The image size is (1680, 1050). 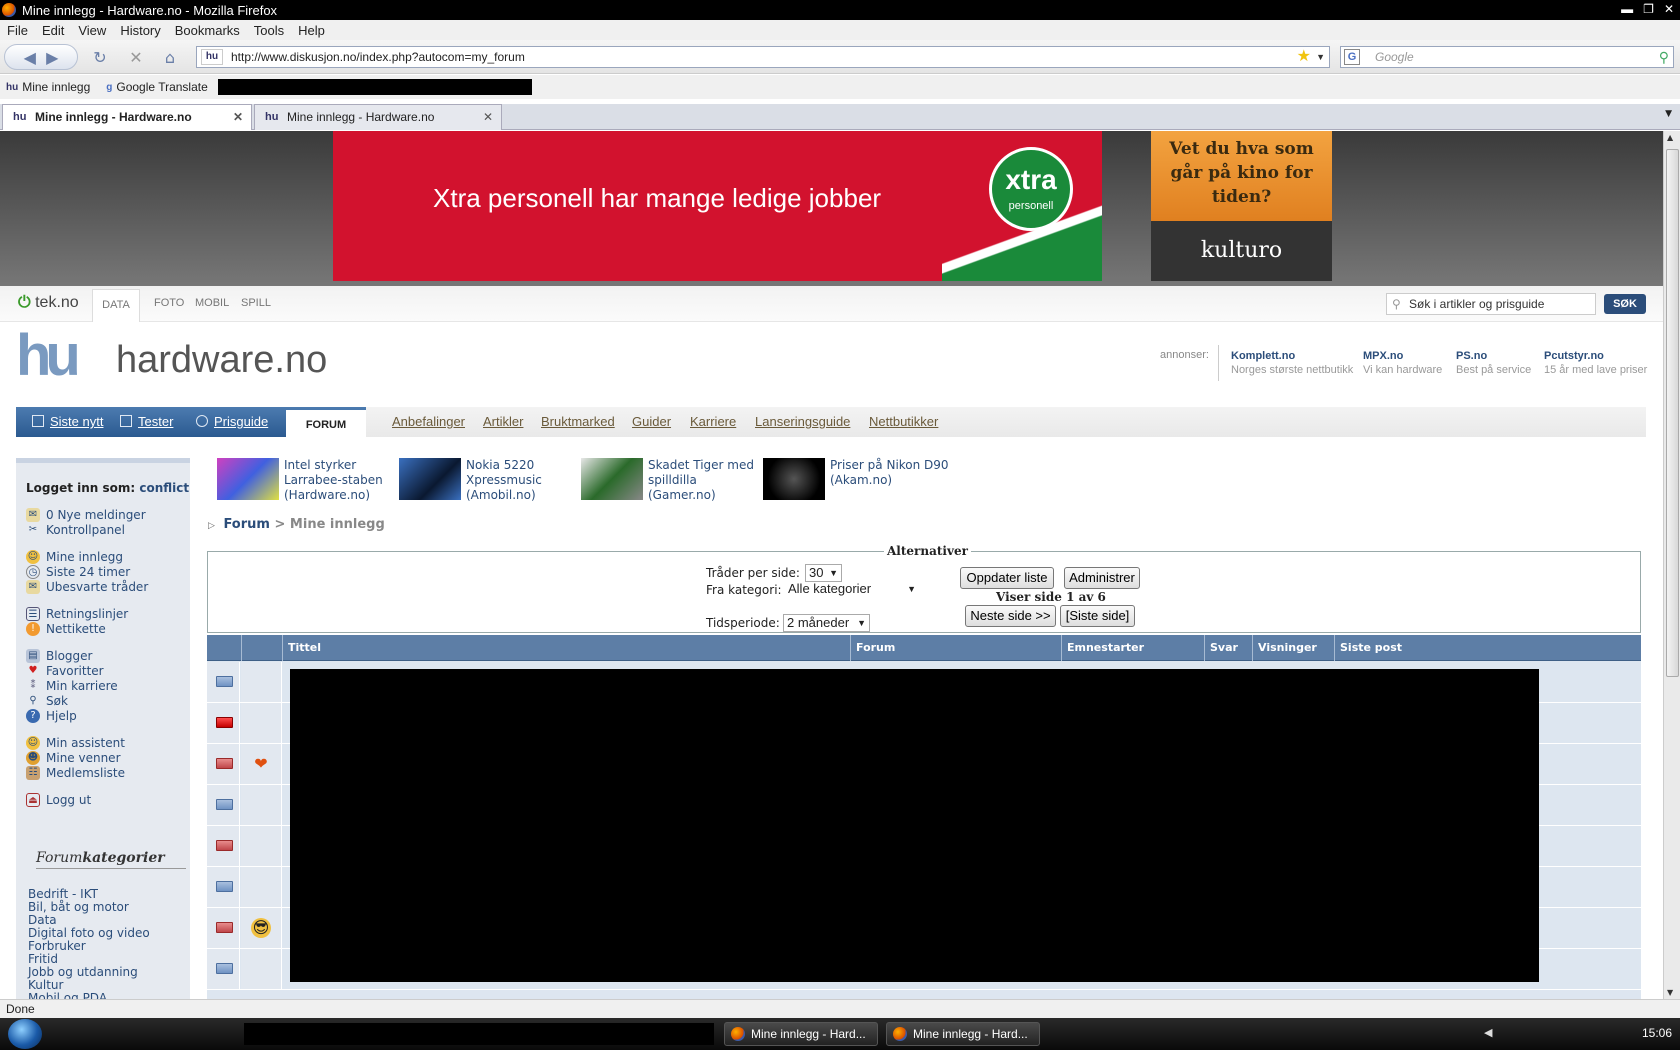 I want to click on tab-active: hu Mine innlegg - Hardware.no ✕, so click(x=127, y=117).